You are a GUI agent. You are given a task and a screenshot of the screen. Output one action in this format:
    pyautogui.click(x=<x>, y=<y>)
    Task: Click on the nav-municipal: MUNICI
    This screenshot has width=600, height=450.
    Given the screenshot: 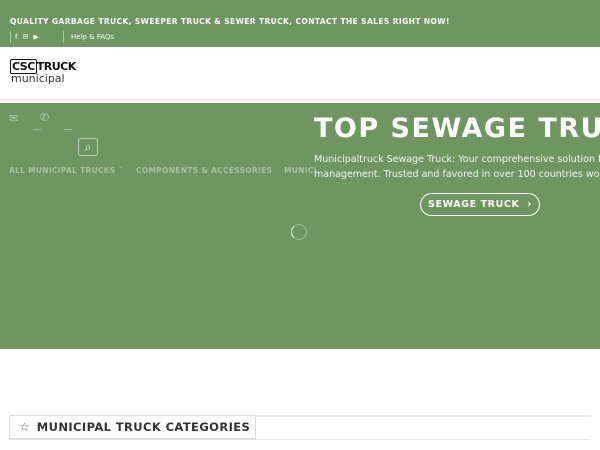 What is the action you would take?
    pyautogui.click(x=300, y=170)
    